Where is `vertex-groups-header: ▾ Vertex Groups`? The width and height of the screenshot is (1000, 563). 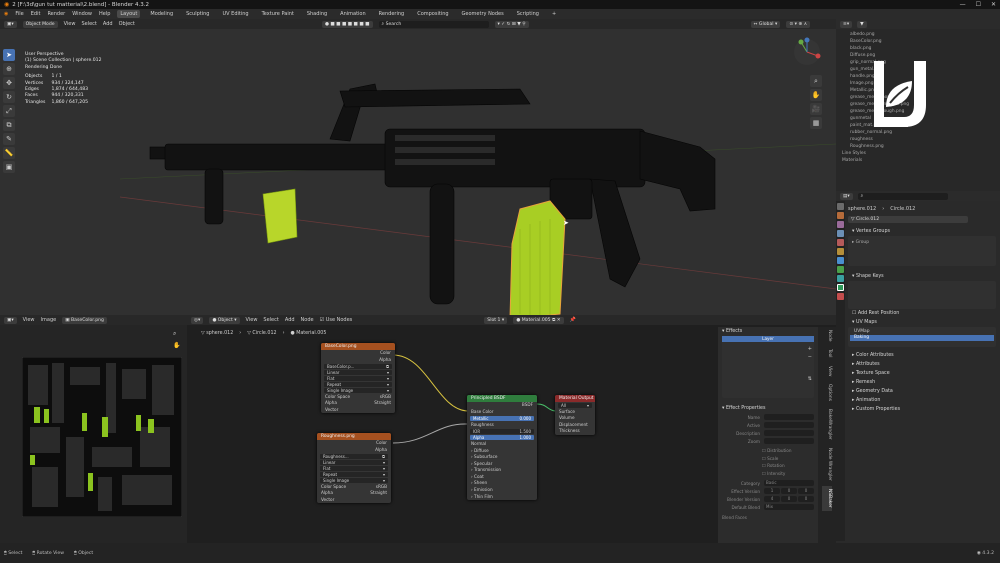 vertex-groups-header: ▾ Vertex Groups is located at coordinates (922, 231).